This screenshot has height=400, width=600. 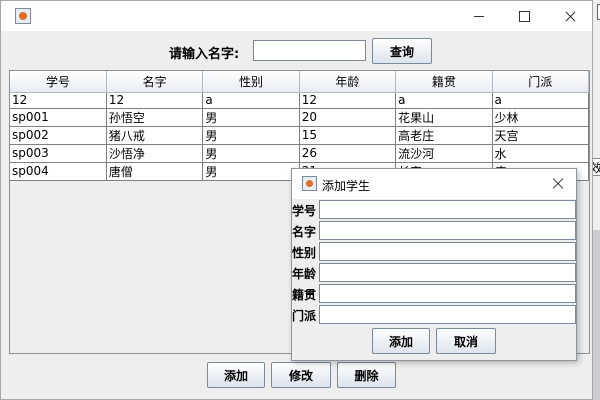 I want to click on table-cell: 花果山, so click(x=444, y=117).